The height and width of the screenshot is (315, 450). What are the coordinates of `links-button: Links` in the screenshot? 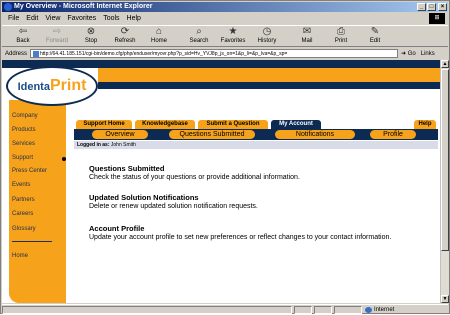 It's located at (428, 54).